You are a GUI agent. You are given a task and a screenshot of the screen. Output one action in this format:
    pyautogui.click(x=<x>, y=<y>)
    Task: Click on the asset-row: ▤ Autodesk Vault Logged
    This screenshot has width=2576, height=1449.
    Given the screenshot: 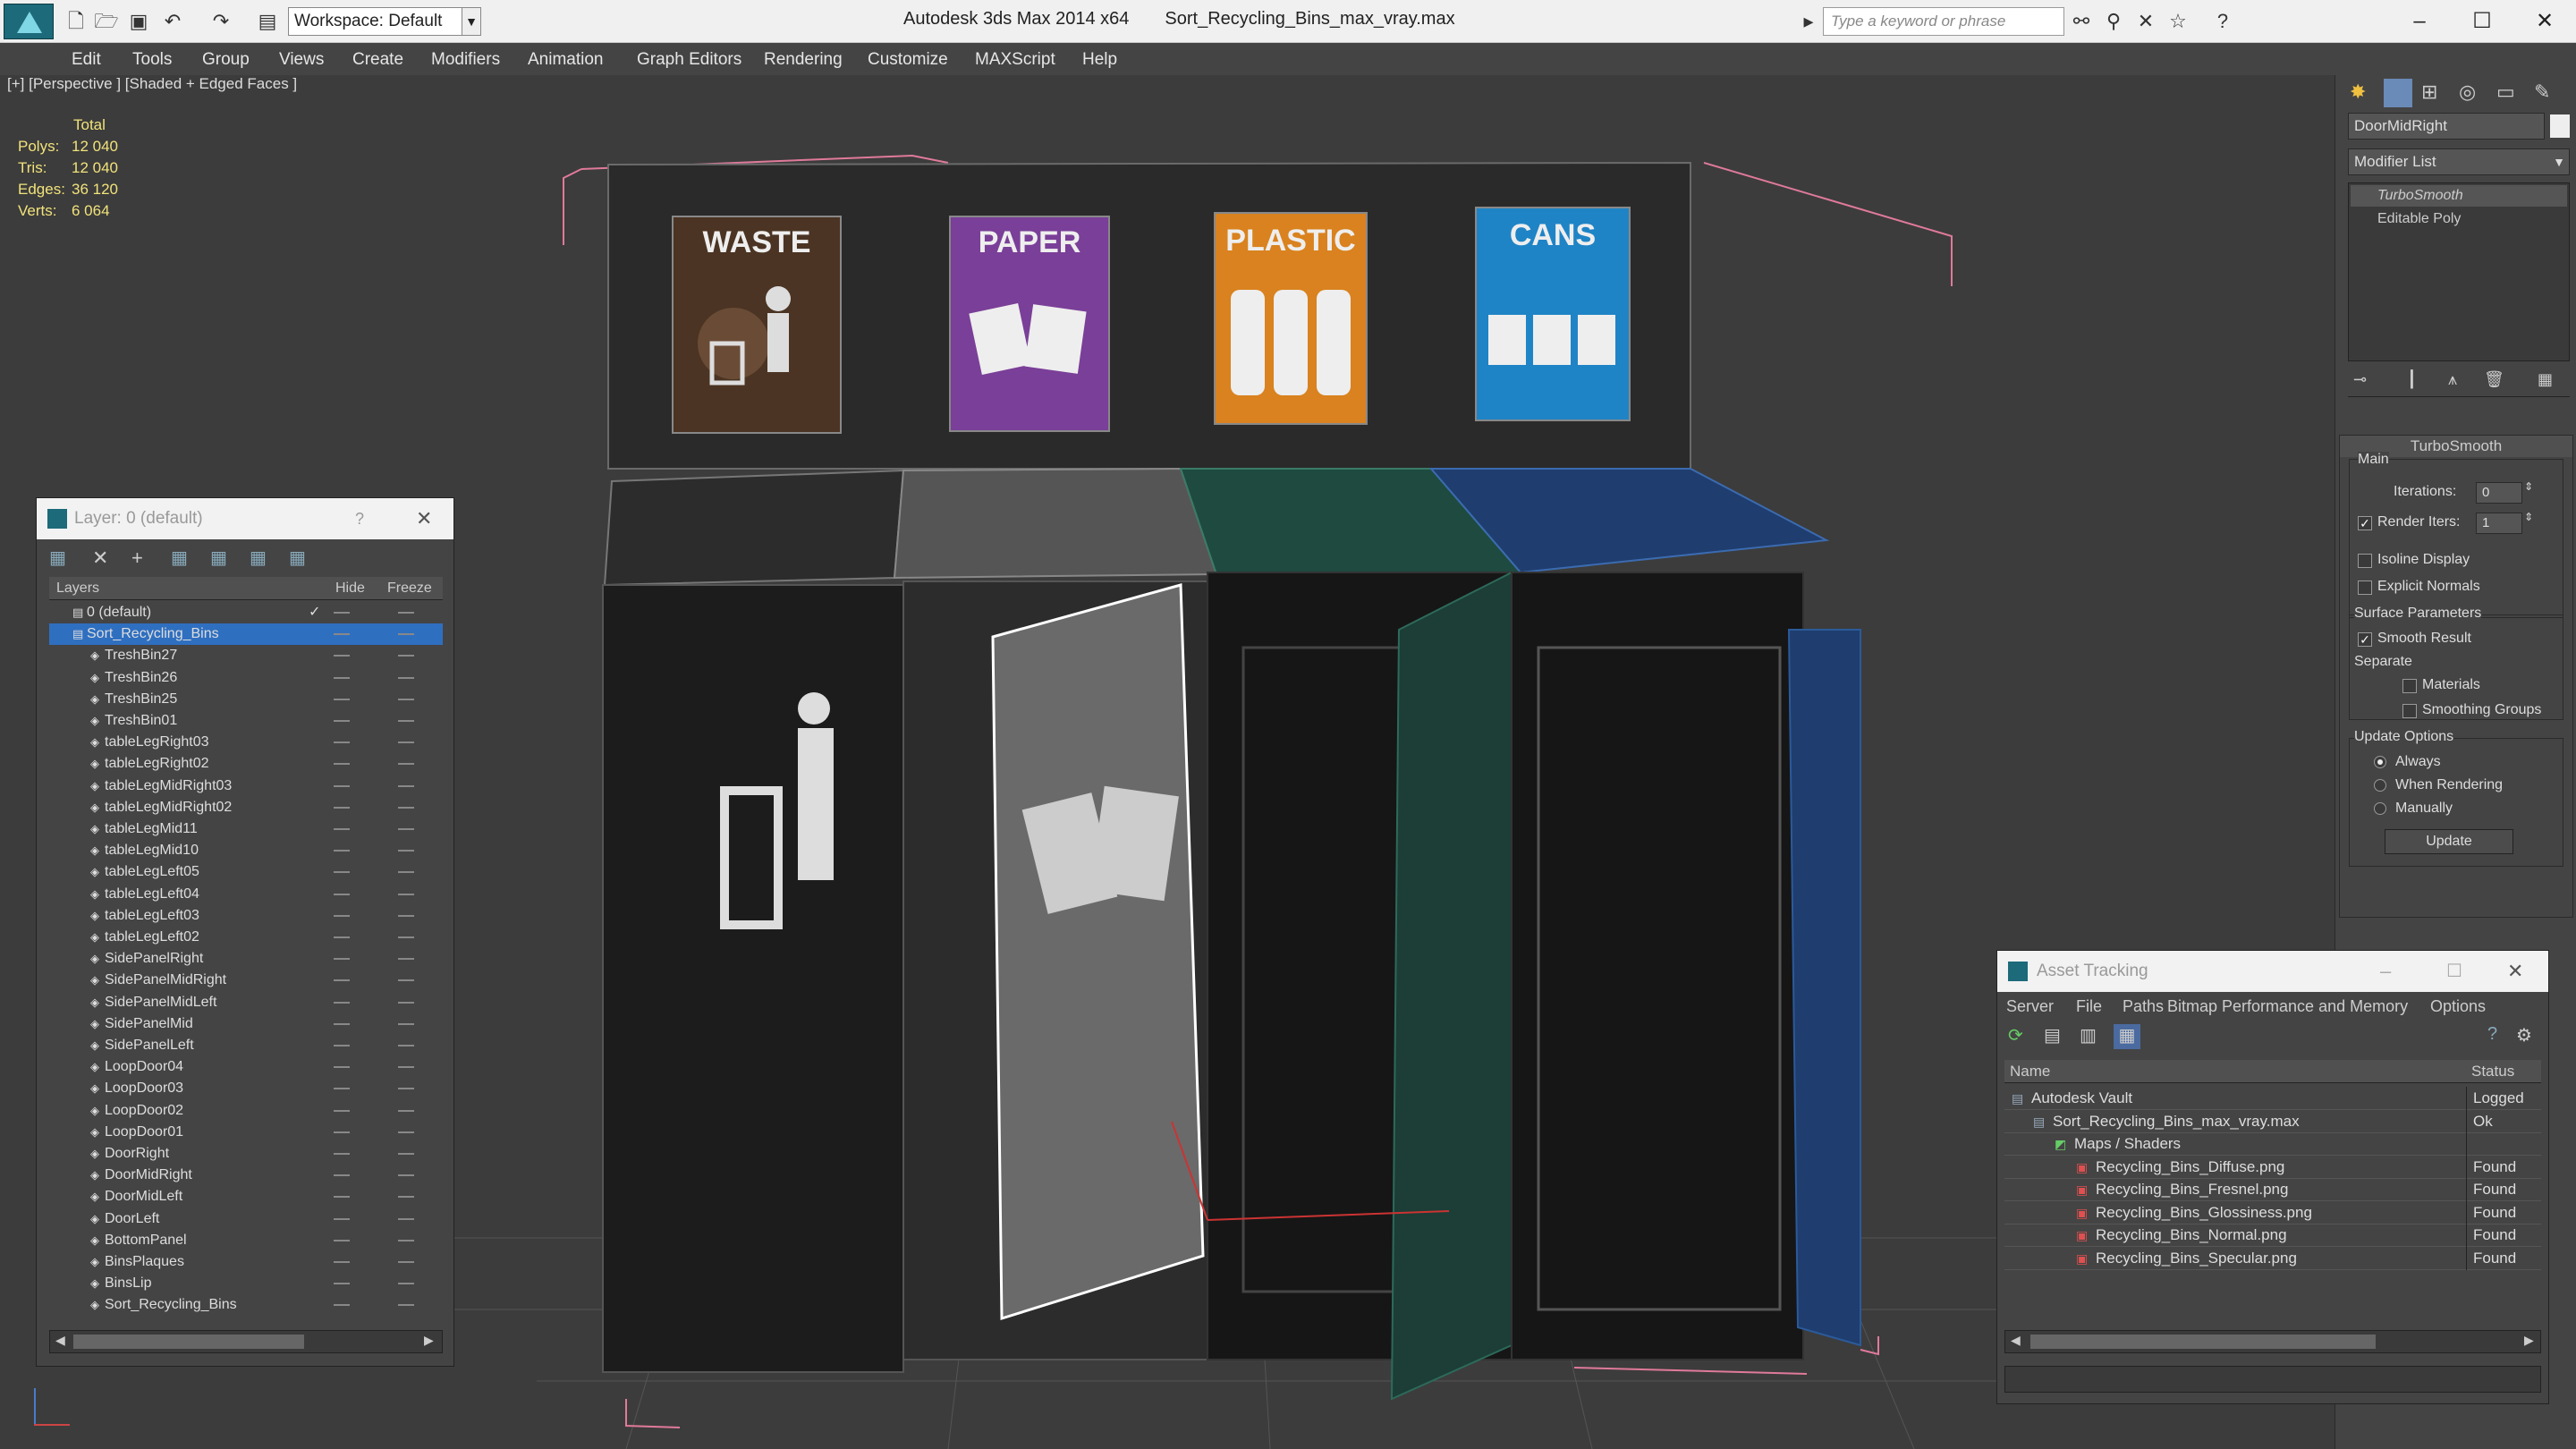 What is the action you would take?
    pyautogui.click(x=2272, y=1098)
    